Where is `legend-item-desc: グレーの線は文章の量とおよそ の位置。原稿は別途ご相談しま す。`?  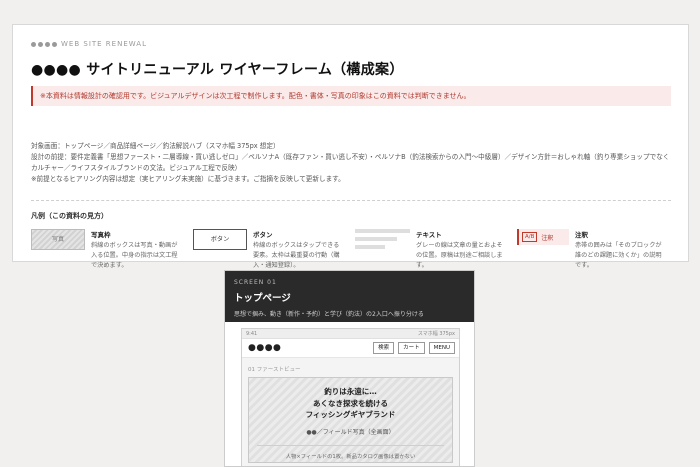 legend-item-desc: グレーの線は文章の量とおよそ の位置。原稿は別途ご相談しま す。 is located at coordinates (459, 255).